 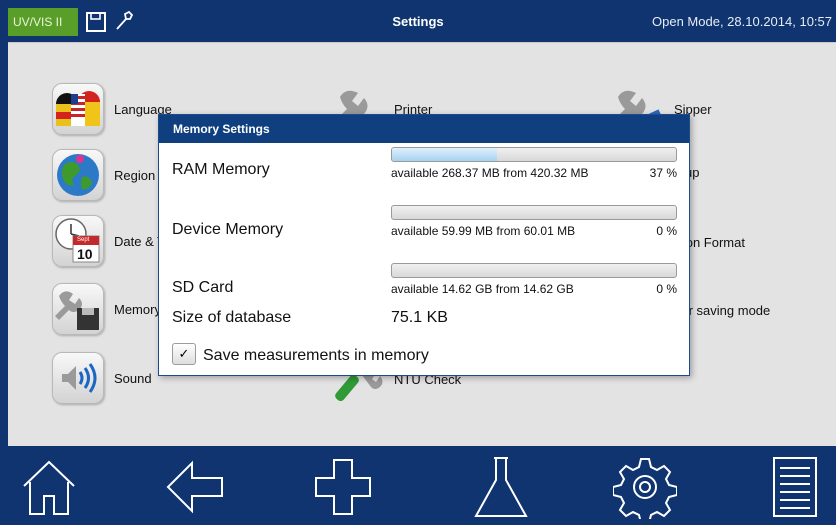 What do you see at coordinates (232, 317) in the screenshot?
I see `database-size-label: Size of database` at bounding box center [232, 317].